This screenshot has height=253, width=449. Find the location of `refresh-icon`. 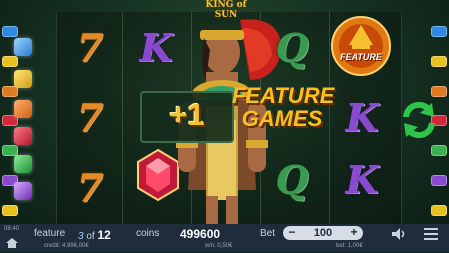

refresh-icon is located at coordinates (419, 120).